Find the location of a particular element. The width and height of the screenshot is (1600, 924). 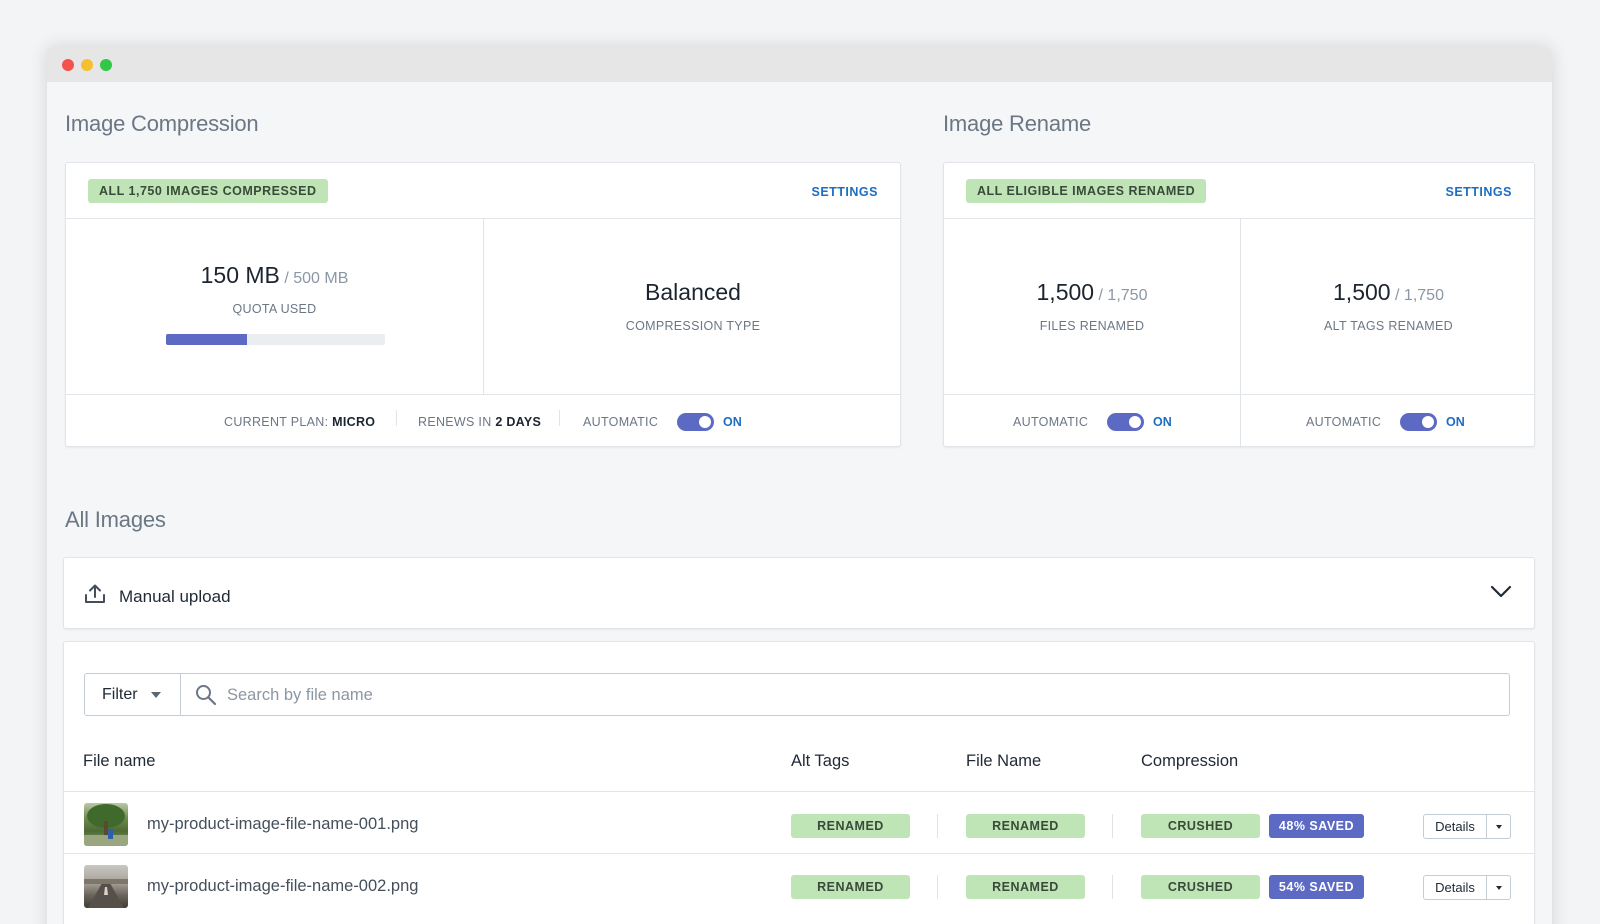

compression-status-badge: ALL 1,750 IMAGES COMPRESSED is located at coordinates (208, 191).